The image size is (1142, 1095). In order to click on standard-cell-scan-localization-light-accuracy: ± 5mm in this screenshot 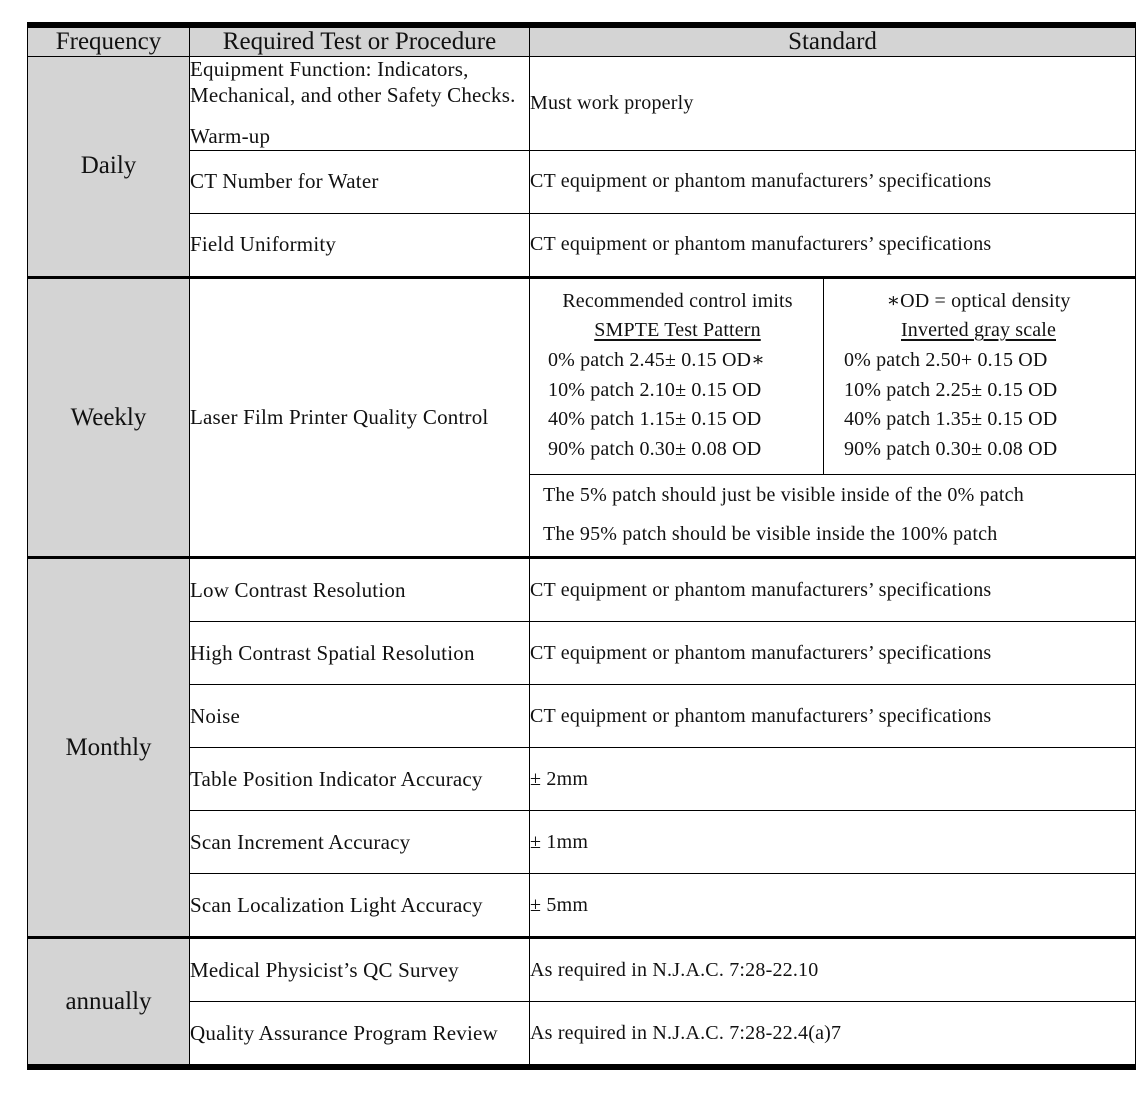, I will do `click(832, 906)`.